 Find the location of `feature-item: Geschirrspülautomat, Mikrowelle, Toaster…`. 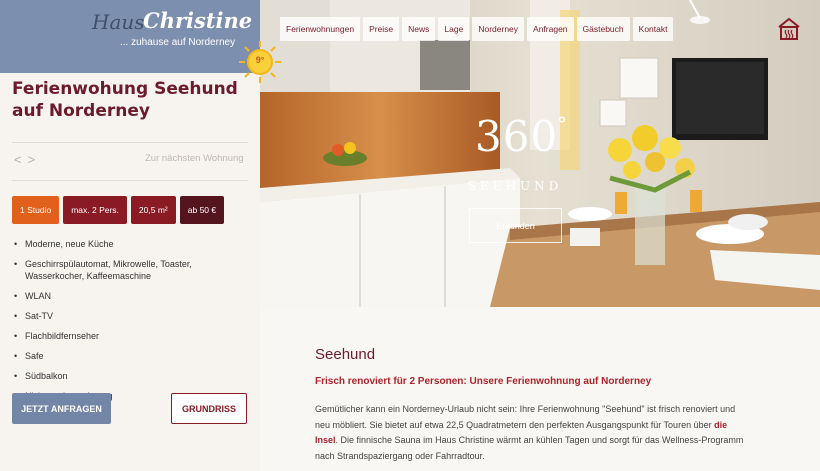

feature-item: Geschirrspülautomat, Mikrowelle, Toaster… is located at coordinates (132, 270).